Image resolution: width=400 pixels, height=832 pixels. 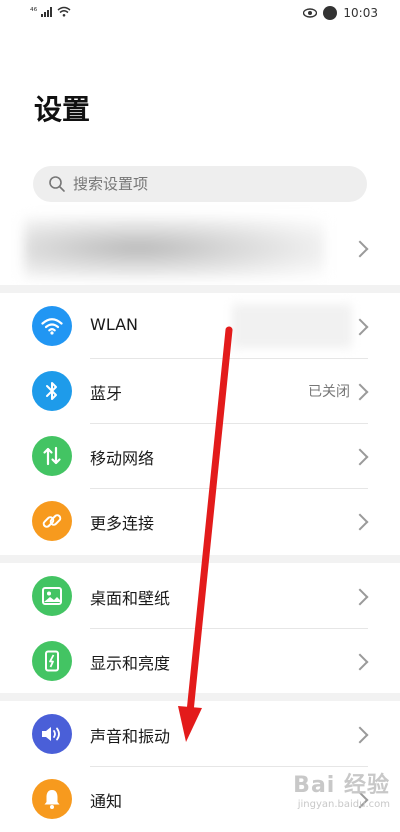 What do you see at coordinates (62, 109) in the screenshot?
I see `page-title: 设置` at bounding box center [62, 109].